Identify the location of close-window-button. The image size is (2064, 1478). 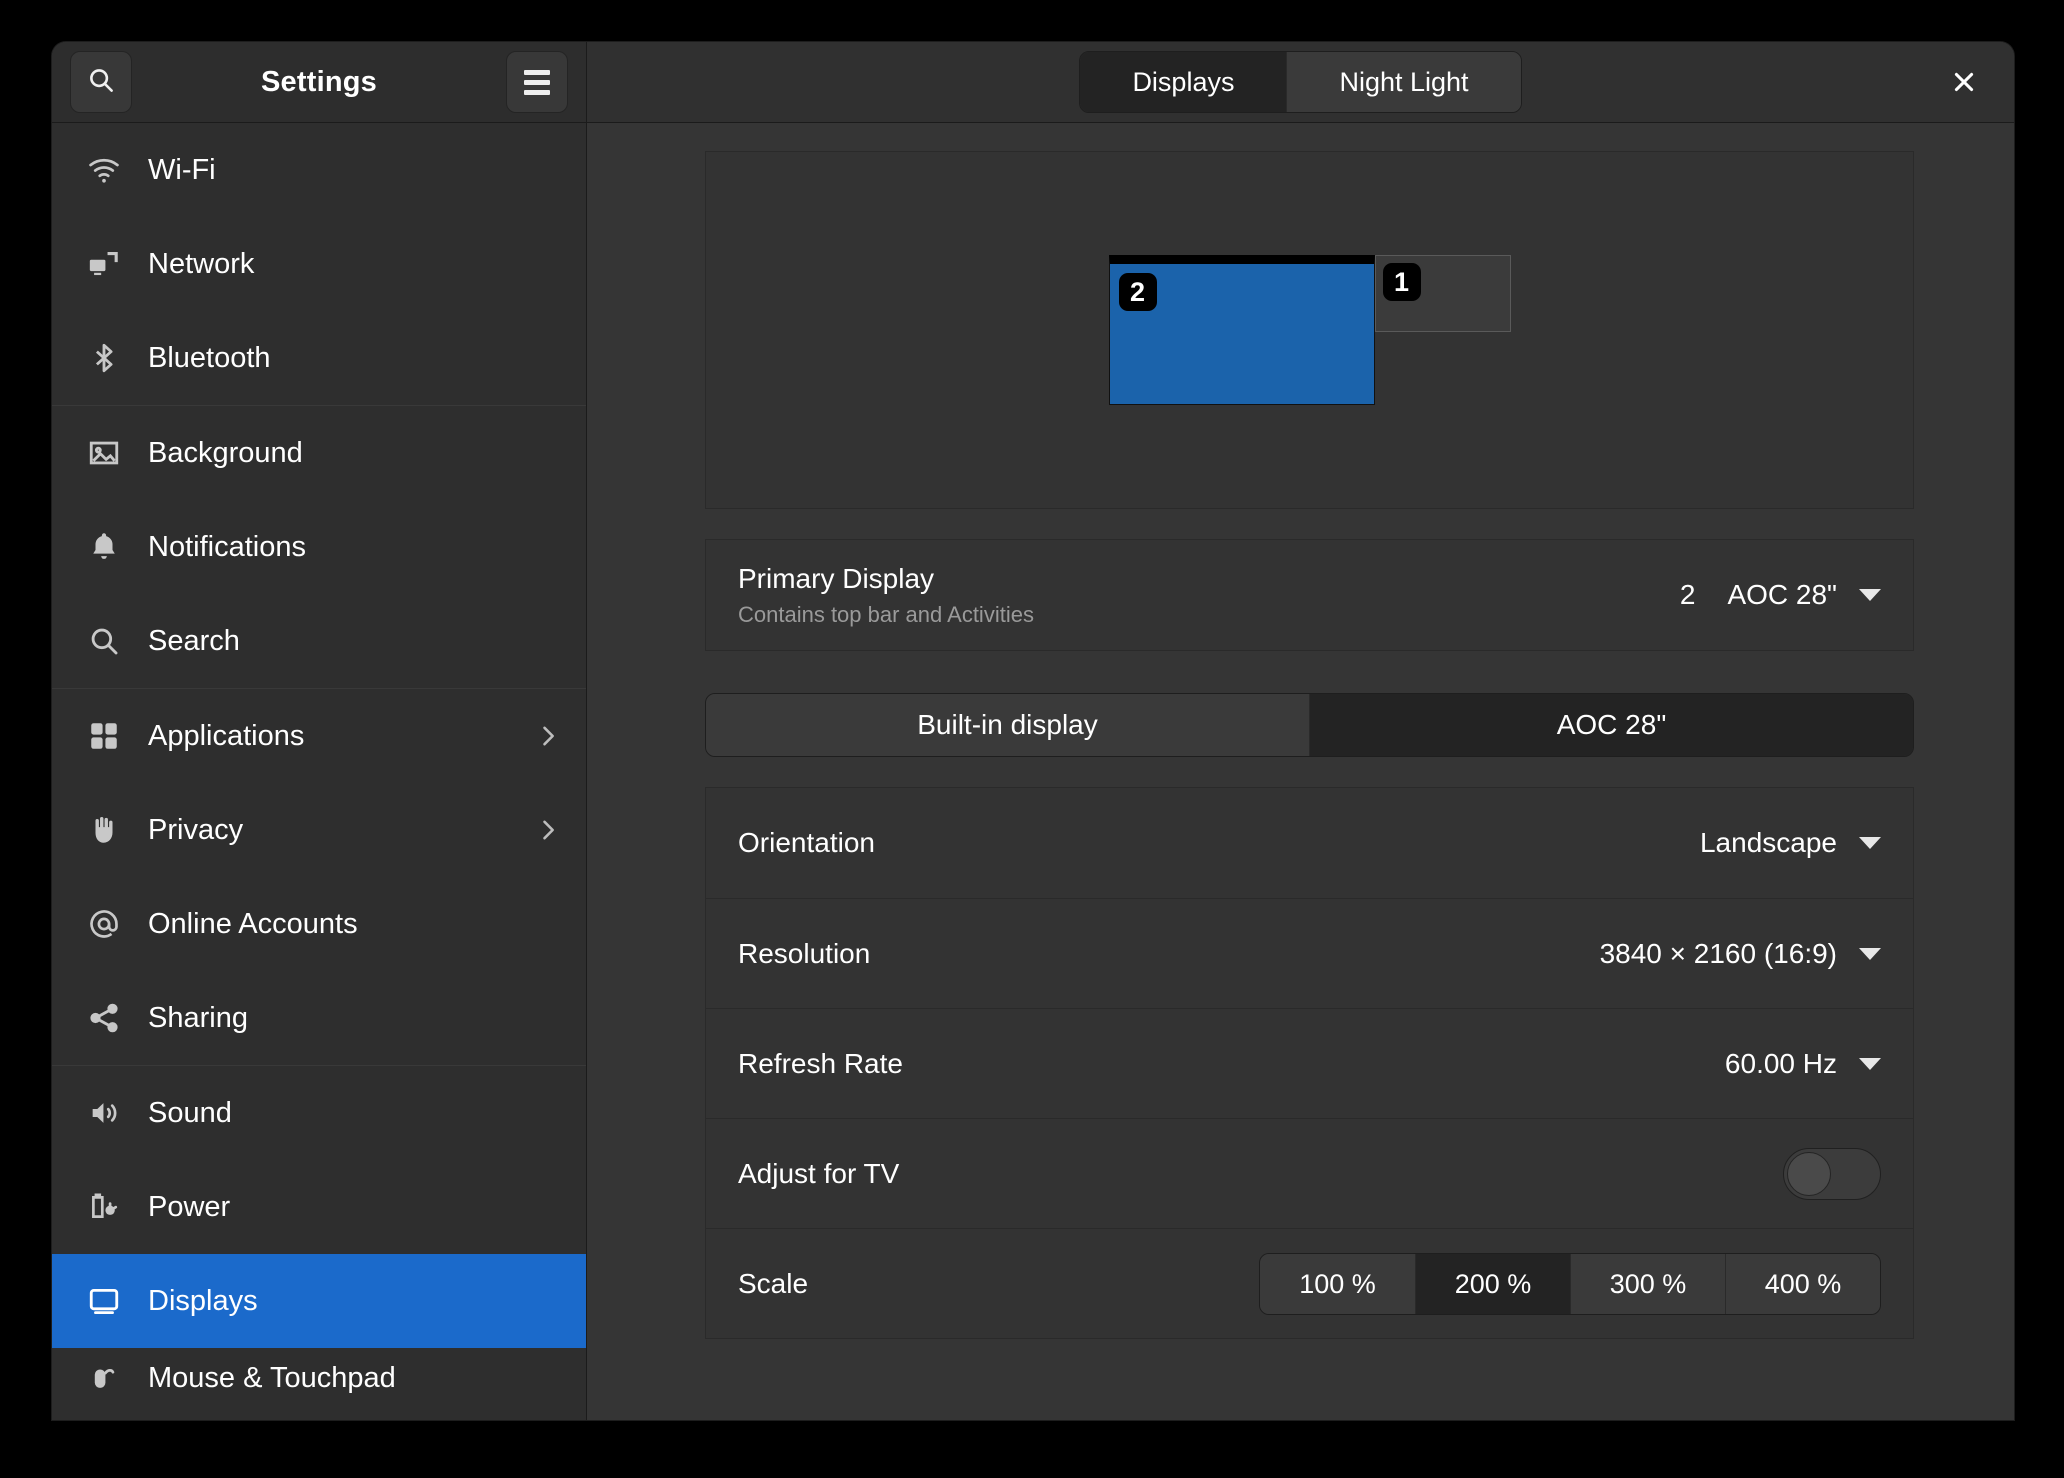
(1964, 82).